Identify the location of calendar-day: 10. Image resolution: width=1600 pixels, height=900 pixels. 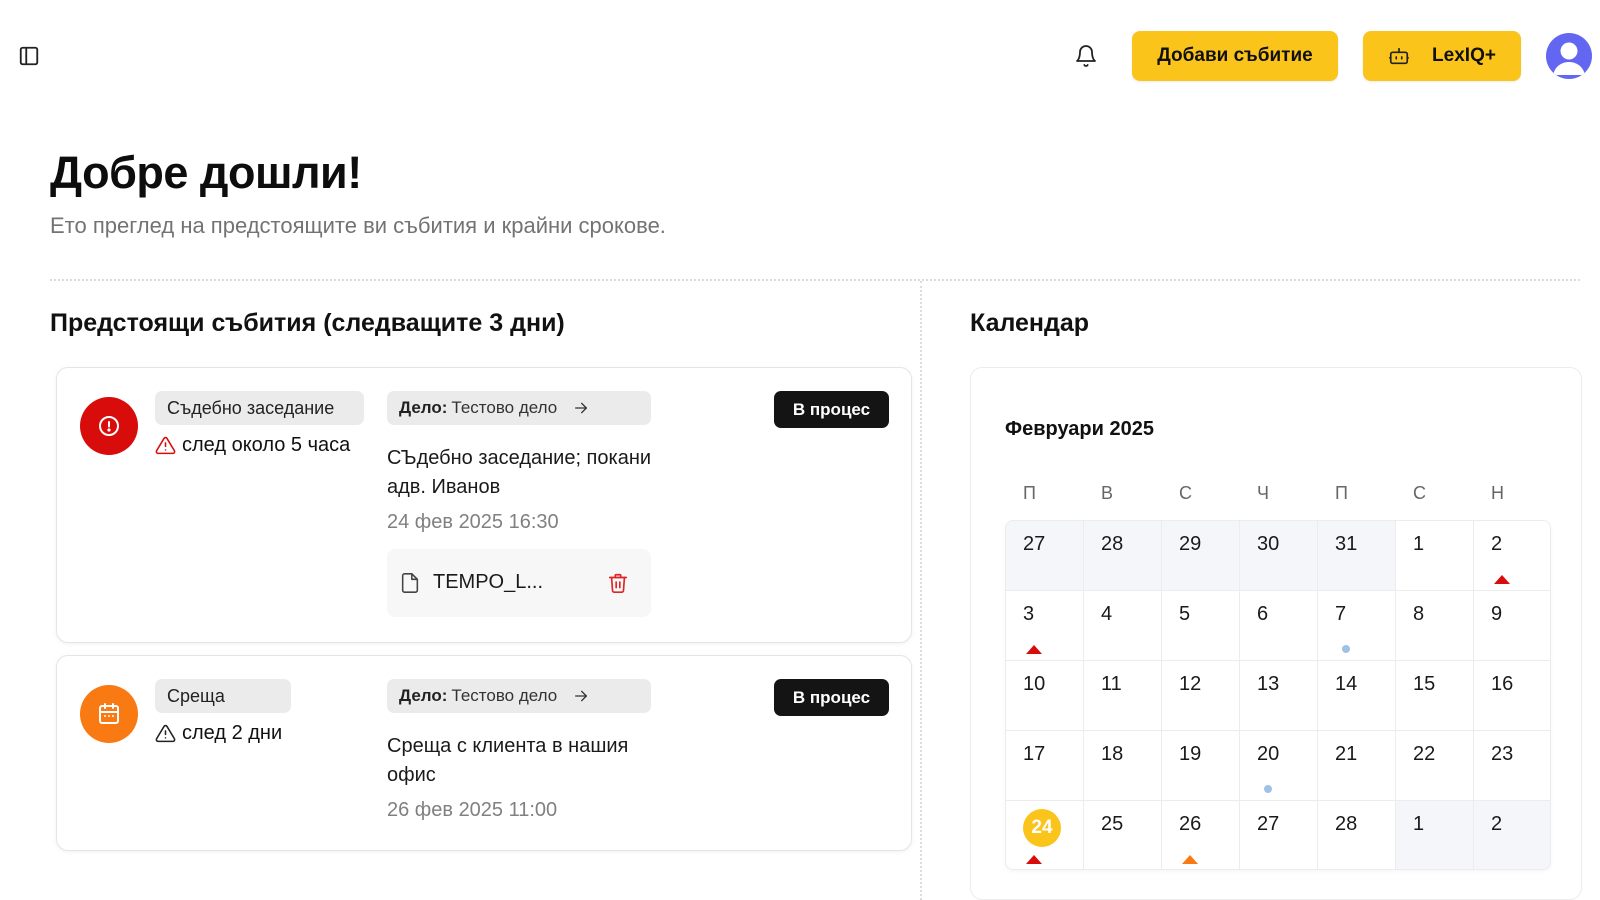
(1045, 696).